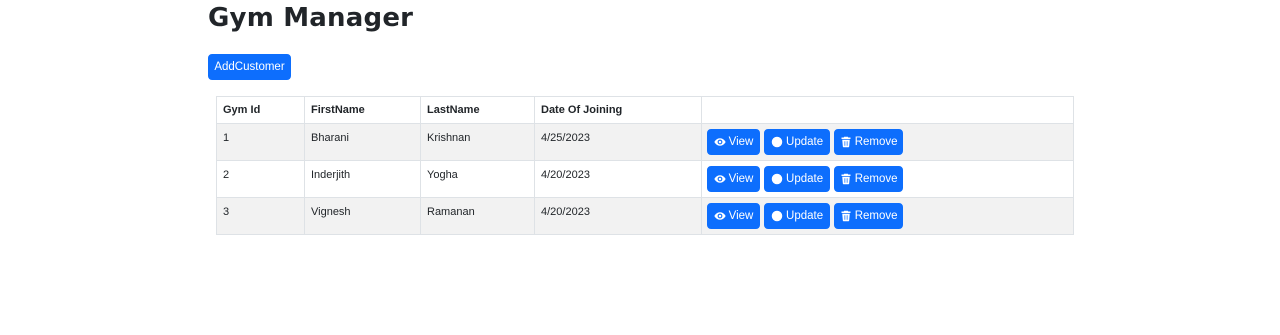 The image size is (1280, 335). I want to click on page-title: Gym Manager, so click(311, 18).